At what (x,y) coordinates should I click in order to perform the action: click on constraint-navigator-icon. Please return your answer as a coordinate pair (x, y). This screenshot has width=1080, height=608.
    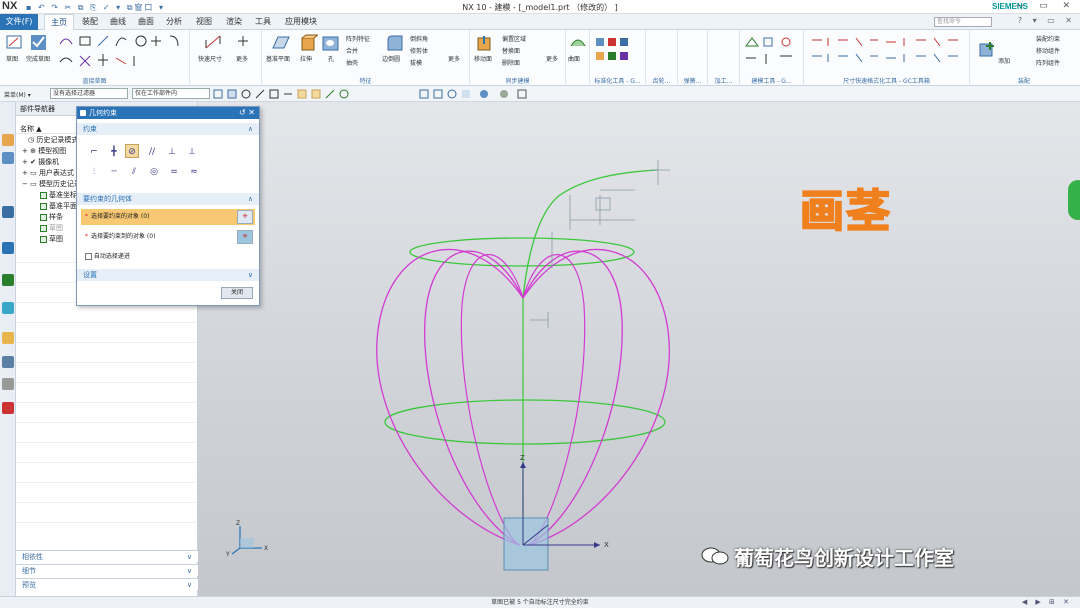
    Looking at the image, I should click on (8, 158).